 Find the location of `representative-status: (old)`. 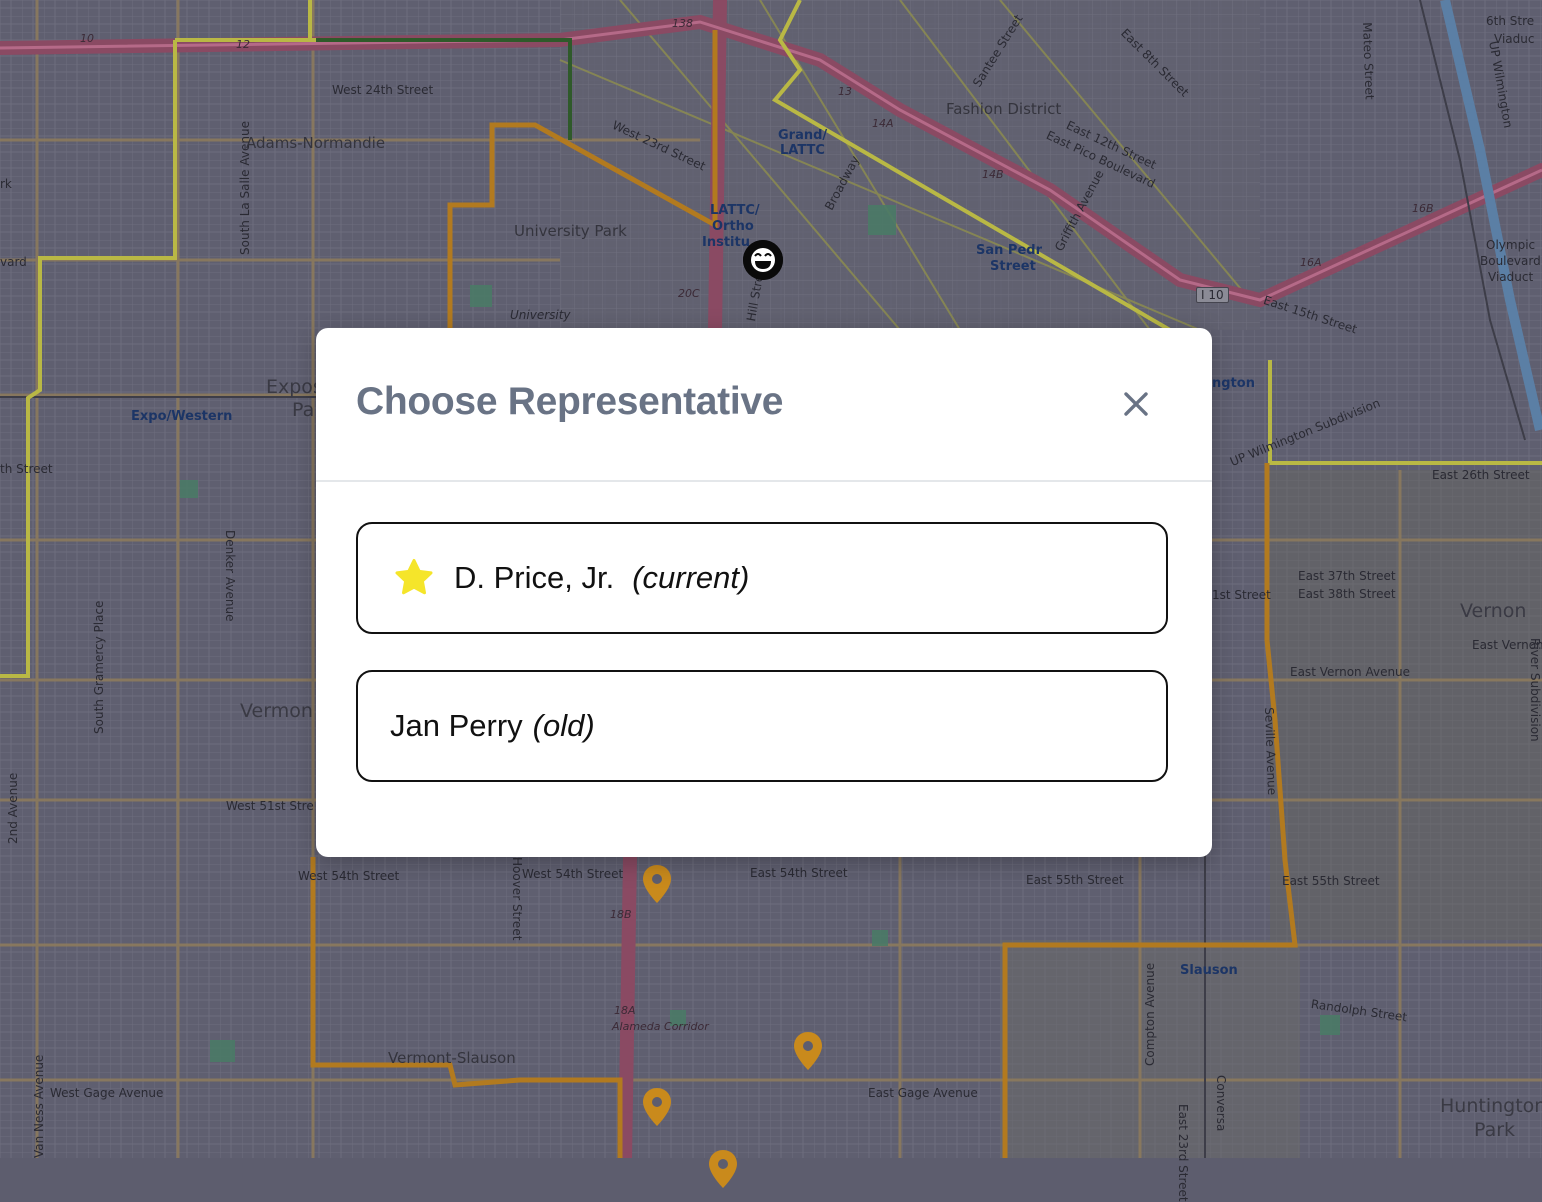

representative-status: (old) is located at coordinates (563, 725).